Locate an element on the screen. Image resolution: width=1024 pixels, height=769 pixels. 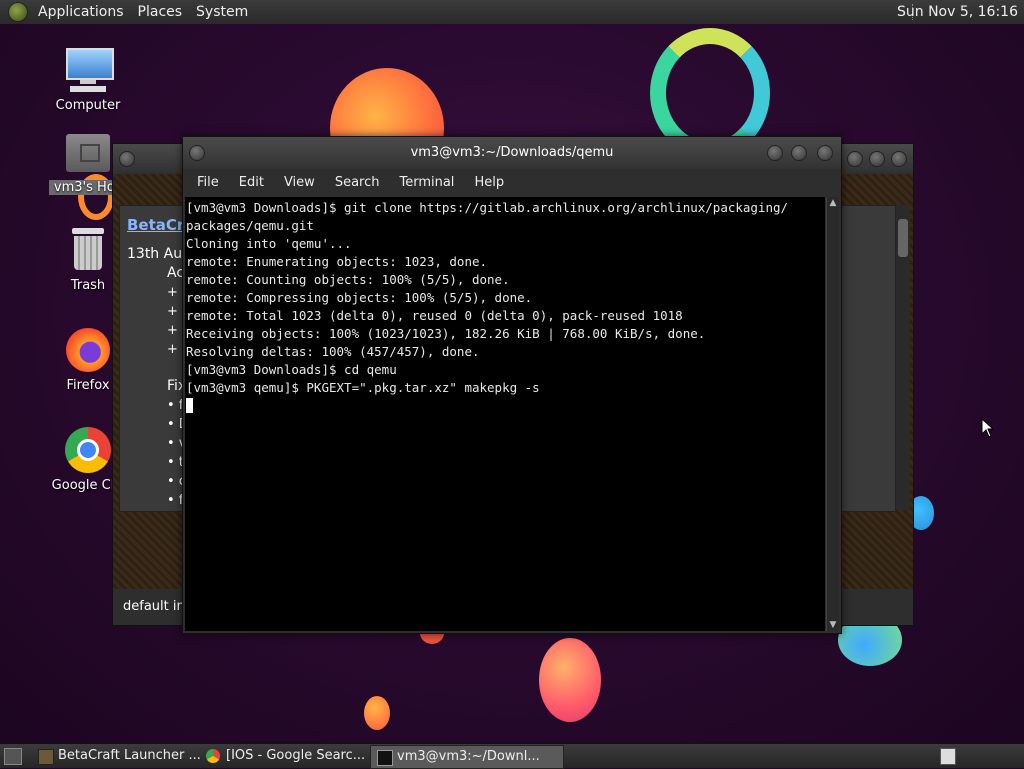
betacraft-scrollbar is located at coordinates (903, 357).